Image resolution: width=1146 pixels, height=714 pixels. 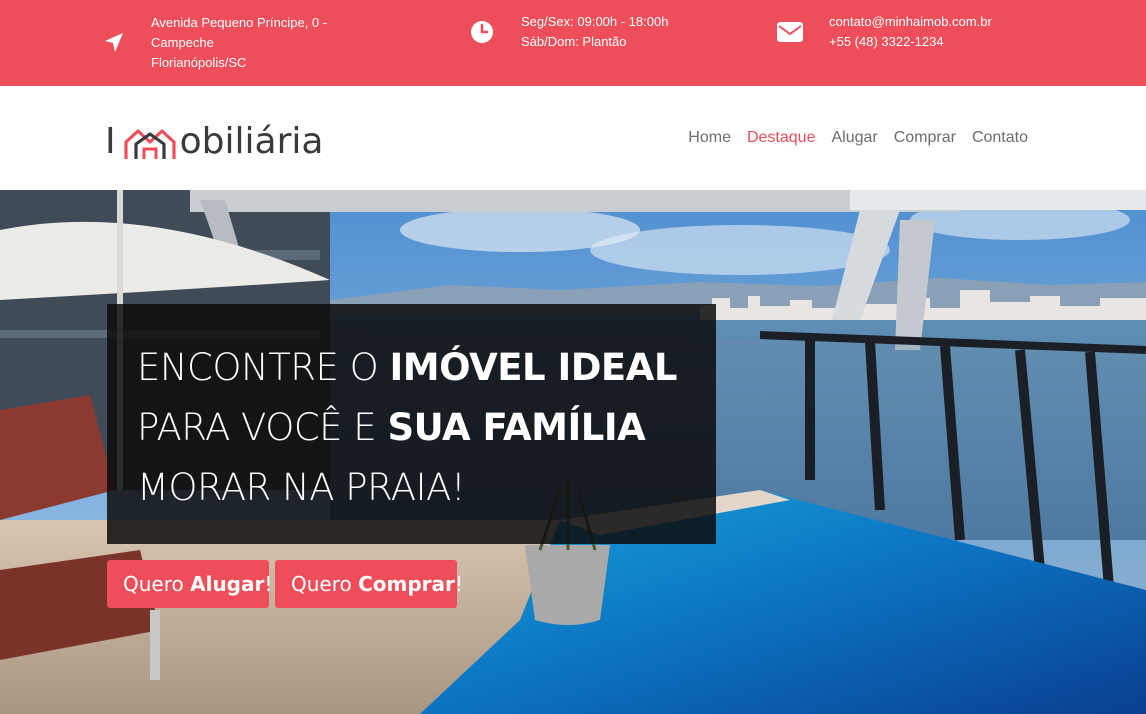 What do you see at coordinates (150, 144) in the screenshot?
I see `house-logo-icon` at bounding box center [150, 144].